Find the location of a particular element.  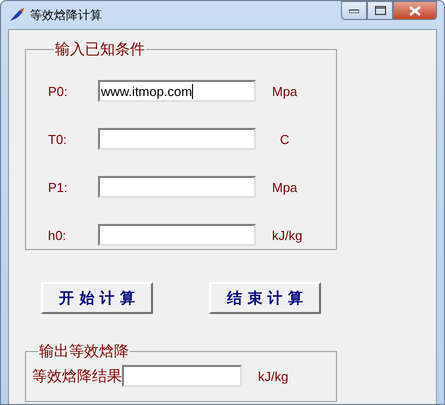

minimize-icon is located at coordinates (354, 10).